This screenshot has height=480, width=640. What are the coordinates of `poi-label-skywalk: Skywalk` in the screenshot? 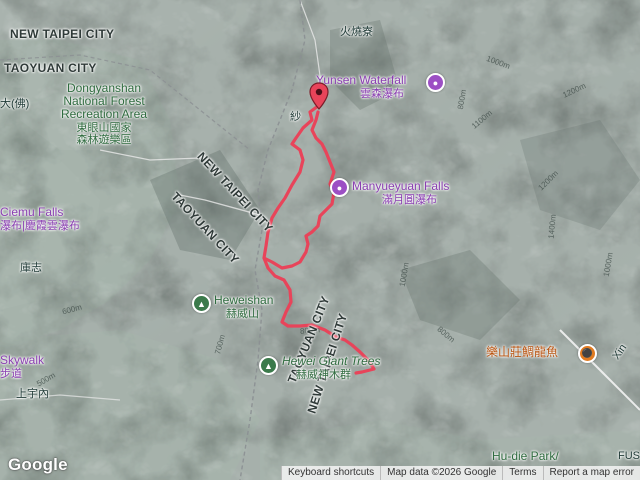 It's located at (22, 360).